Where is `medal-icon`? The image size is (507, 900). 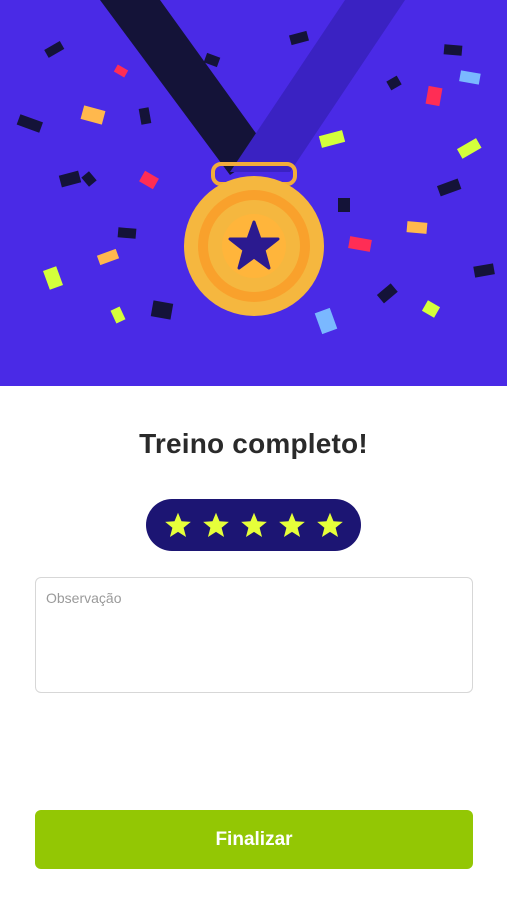
medal-icon is located at coordinates (254, 246).